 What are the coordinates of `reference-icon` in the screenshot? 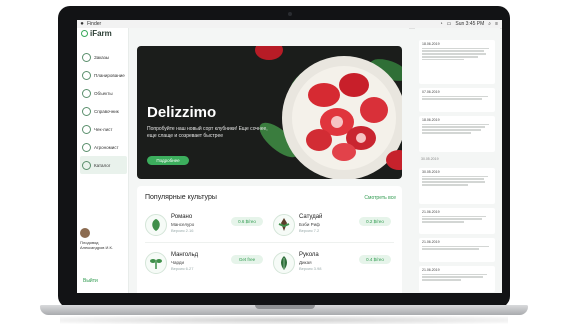 It's located at (86, 111).